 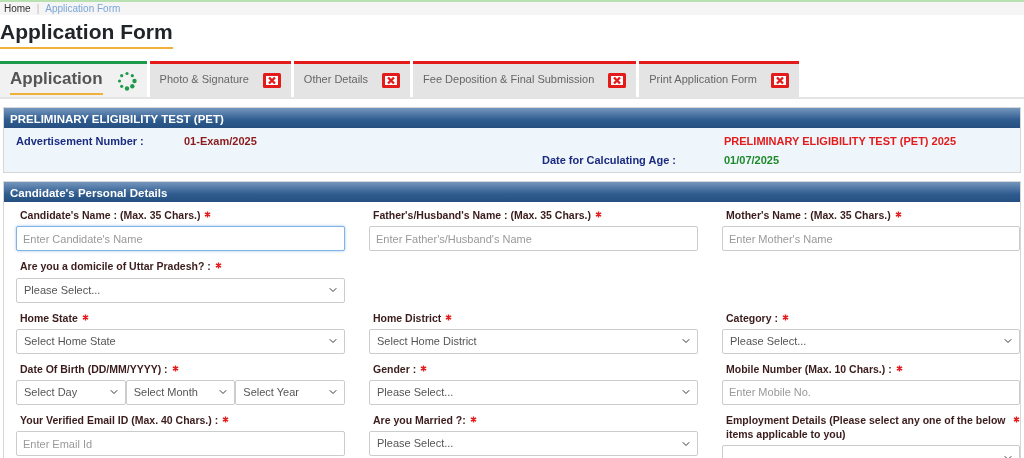 What do you see at coordinates (180, 239) in the screenshot?
I see `input-field: Enter Candidate's Name` at bounding box center [180, 239].